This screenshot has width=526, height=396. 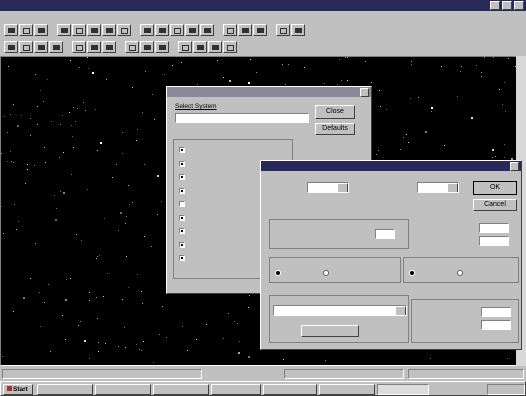 I want to click on track-button, so click(x=185, y=47).